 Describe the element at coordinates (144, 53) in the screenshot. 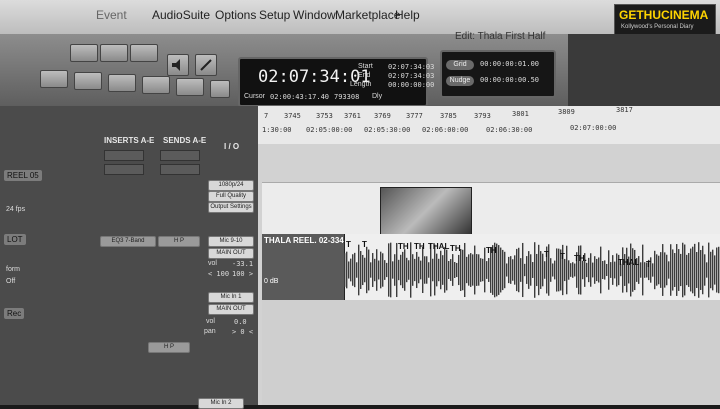

I see `select-tool-button` at that location.